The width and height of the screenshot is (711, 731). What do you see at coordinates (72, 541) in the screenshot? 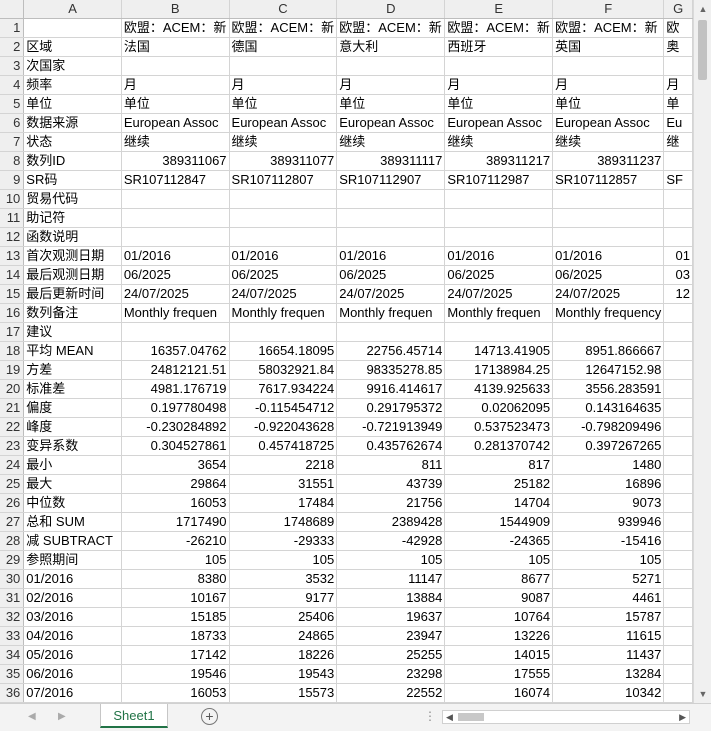
I see `cell: 减 SUBTRACT` at bounding box center [72, 541].